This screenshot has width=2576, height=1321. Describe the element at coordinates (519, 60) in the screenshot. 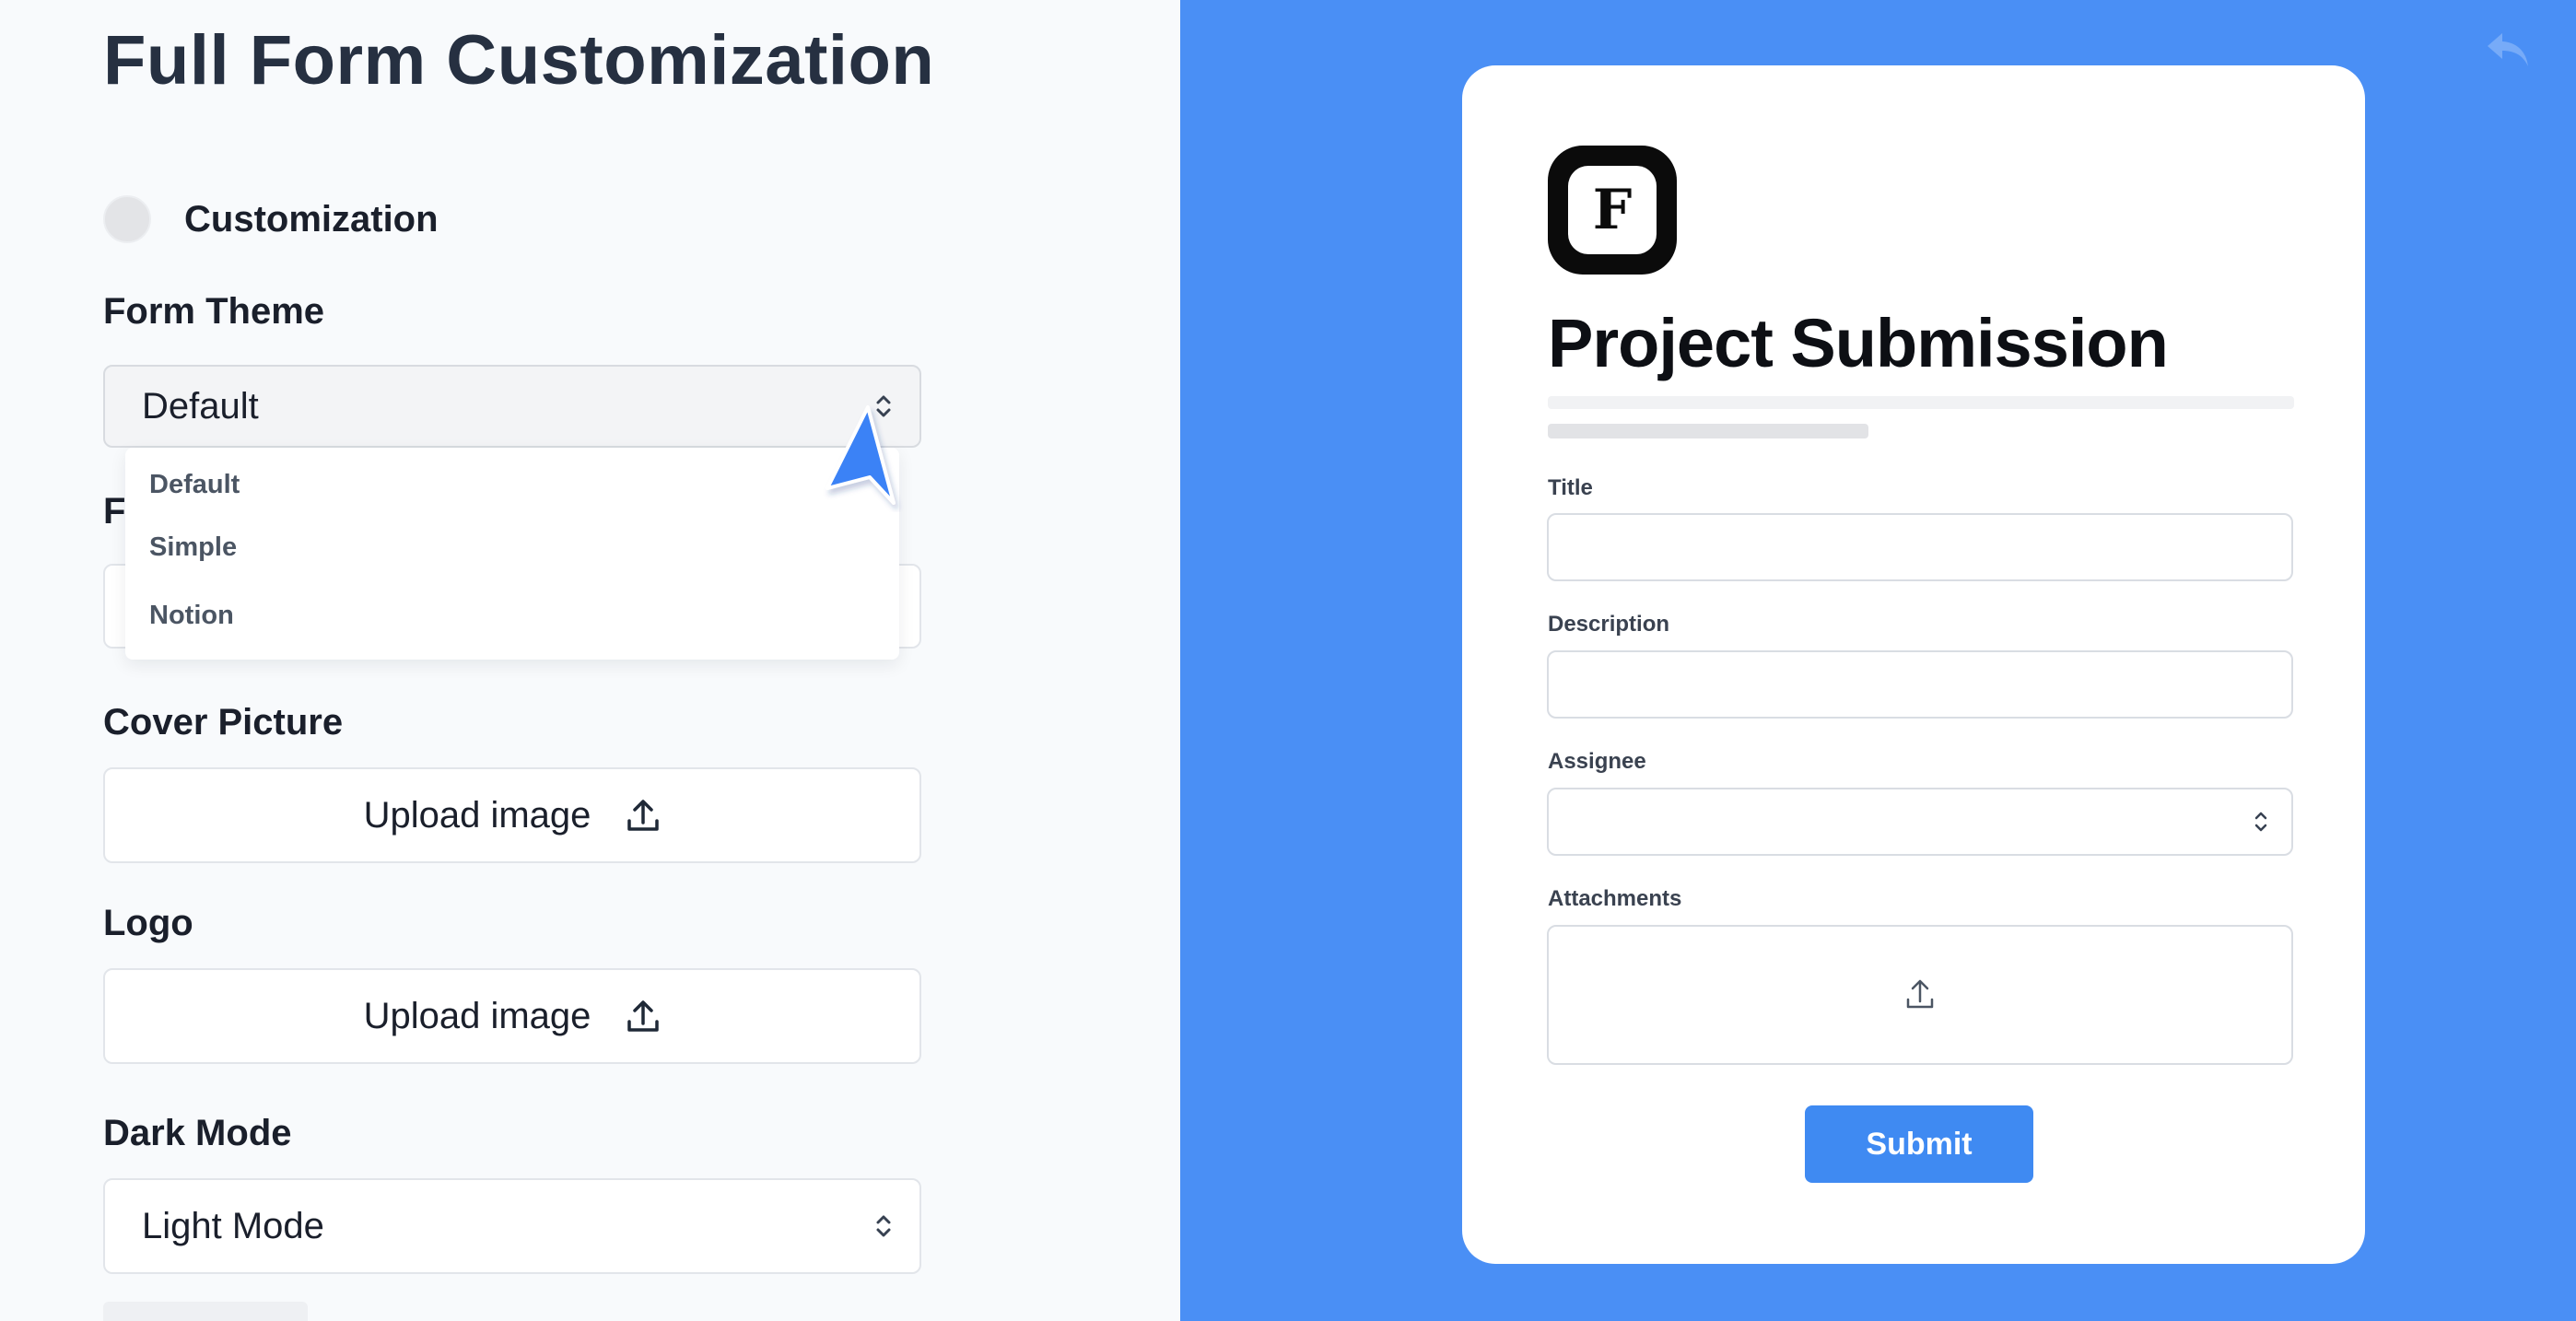

I see `page-title: Full Form Customization` at that location.